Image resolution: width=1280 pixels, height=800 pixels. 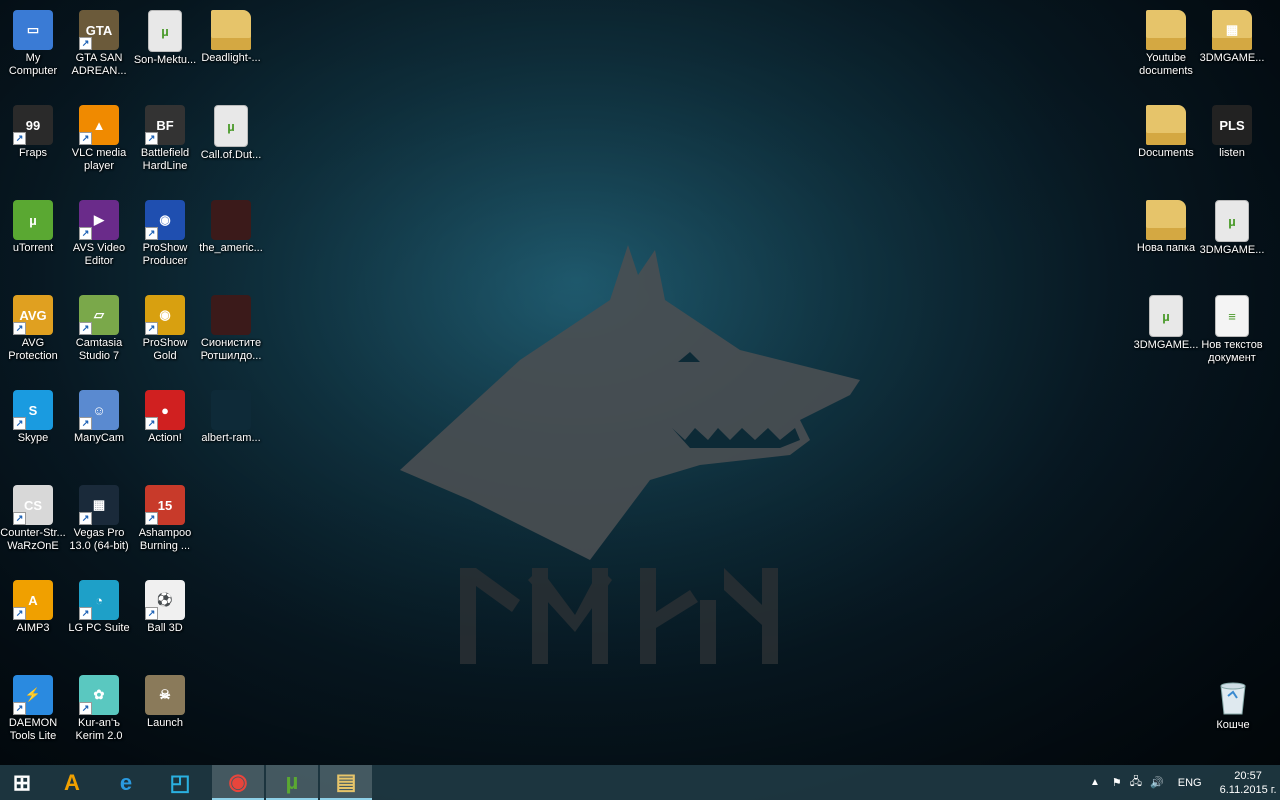 I want to click on utorrent-icon: µ, so click(x=33, y=220).